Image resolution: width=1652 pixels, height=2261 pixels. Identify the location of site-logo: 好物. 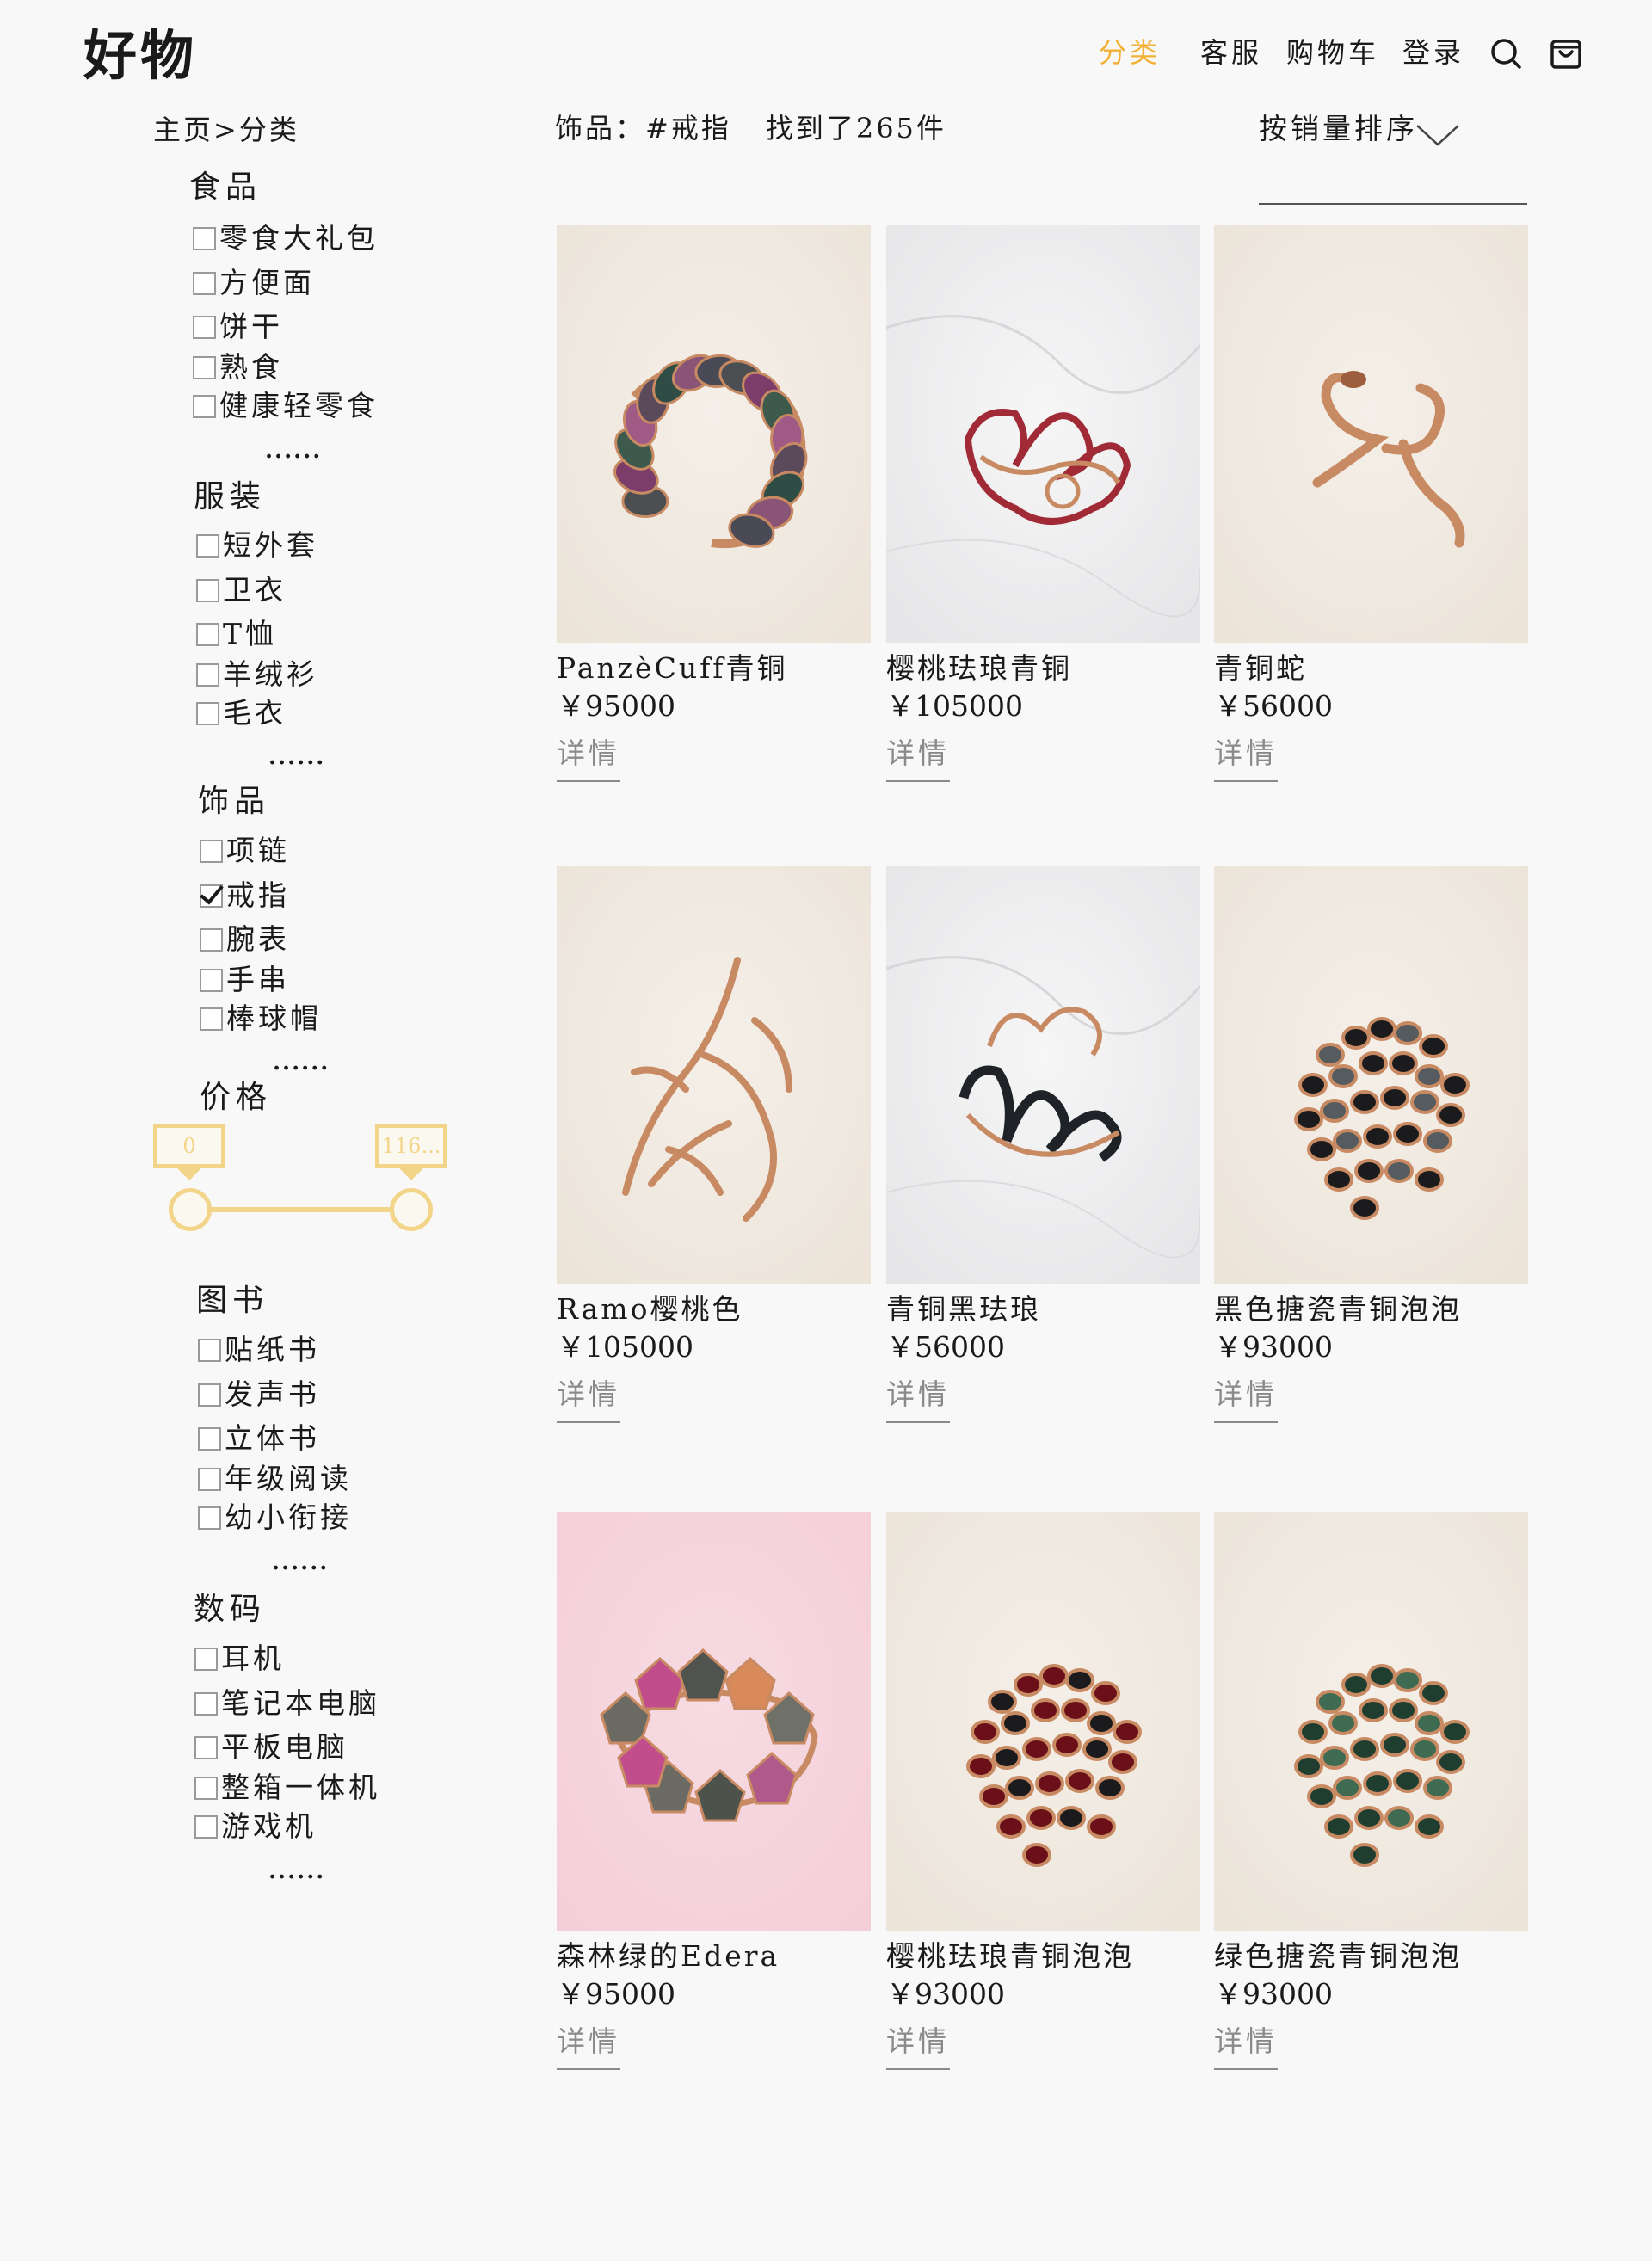
(140, 56).